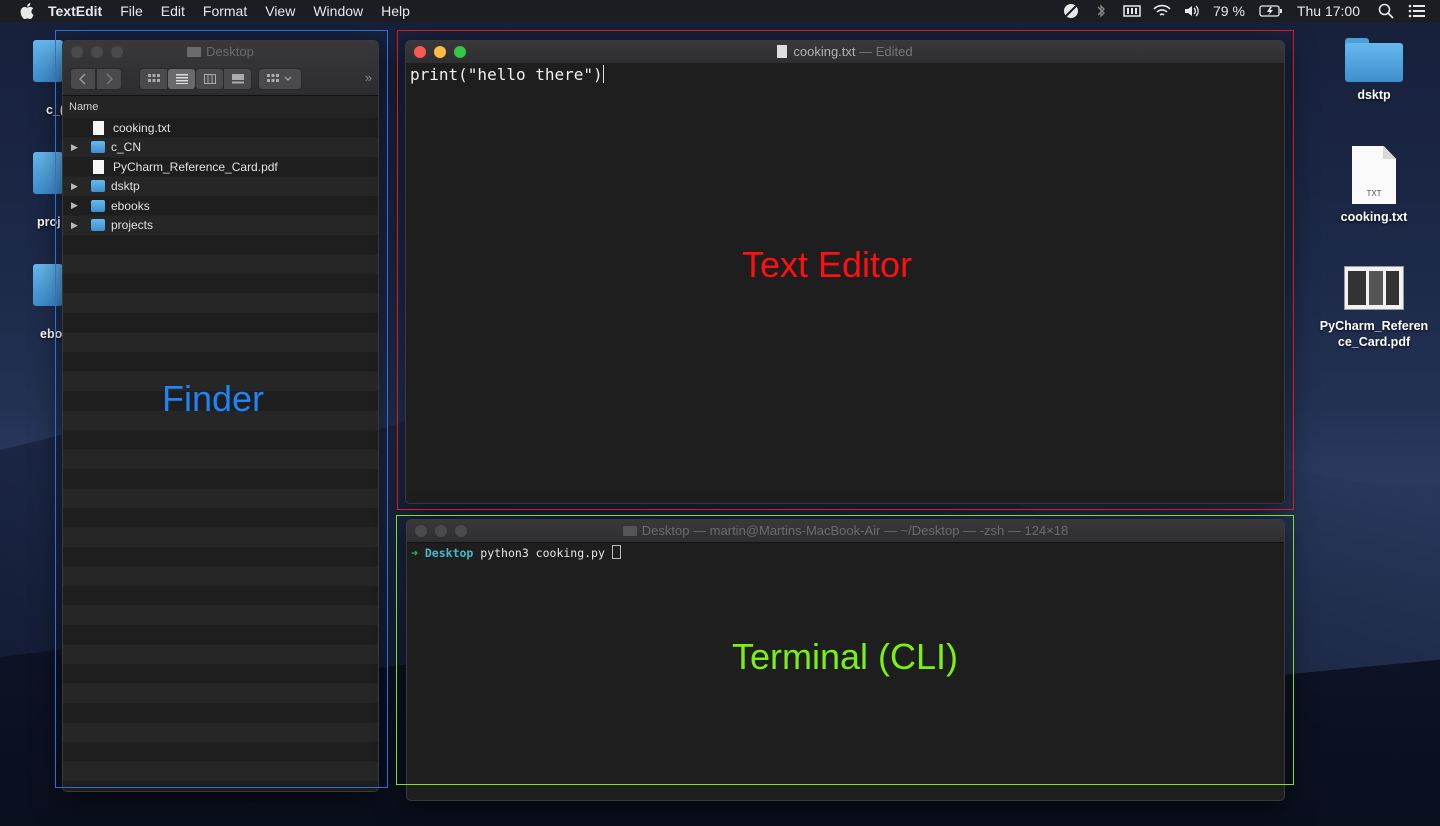 The image size is (1440, 826). What do you see at coordinates (845, 656) in the screenshot?
I see `terminal-overlay-label: Terminal (CLI)` at bounding box center [845, 656].